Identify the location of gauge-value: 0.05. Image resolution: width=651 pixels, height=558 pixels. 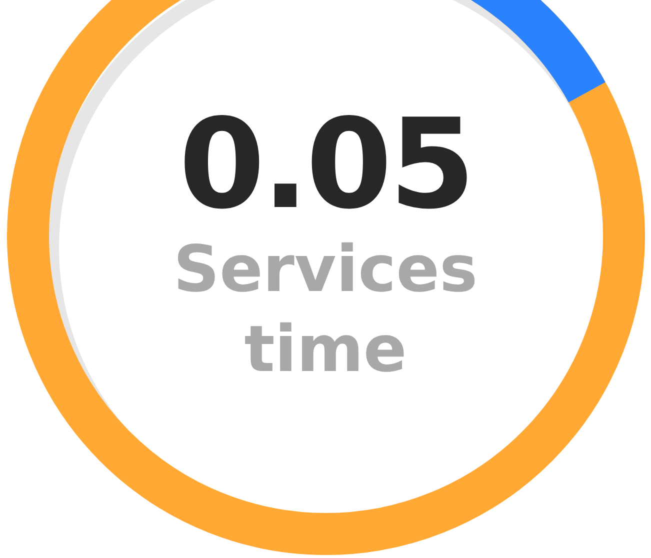
(325, 165).